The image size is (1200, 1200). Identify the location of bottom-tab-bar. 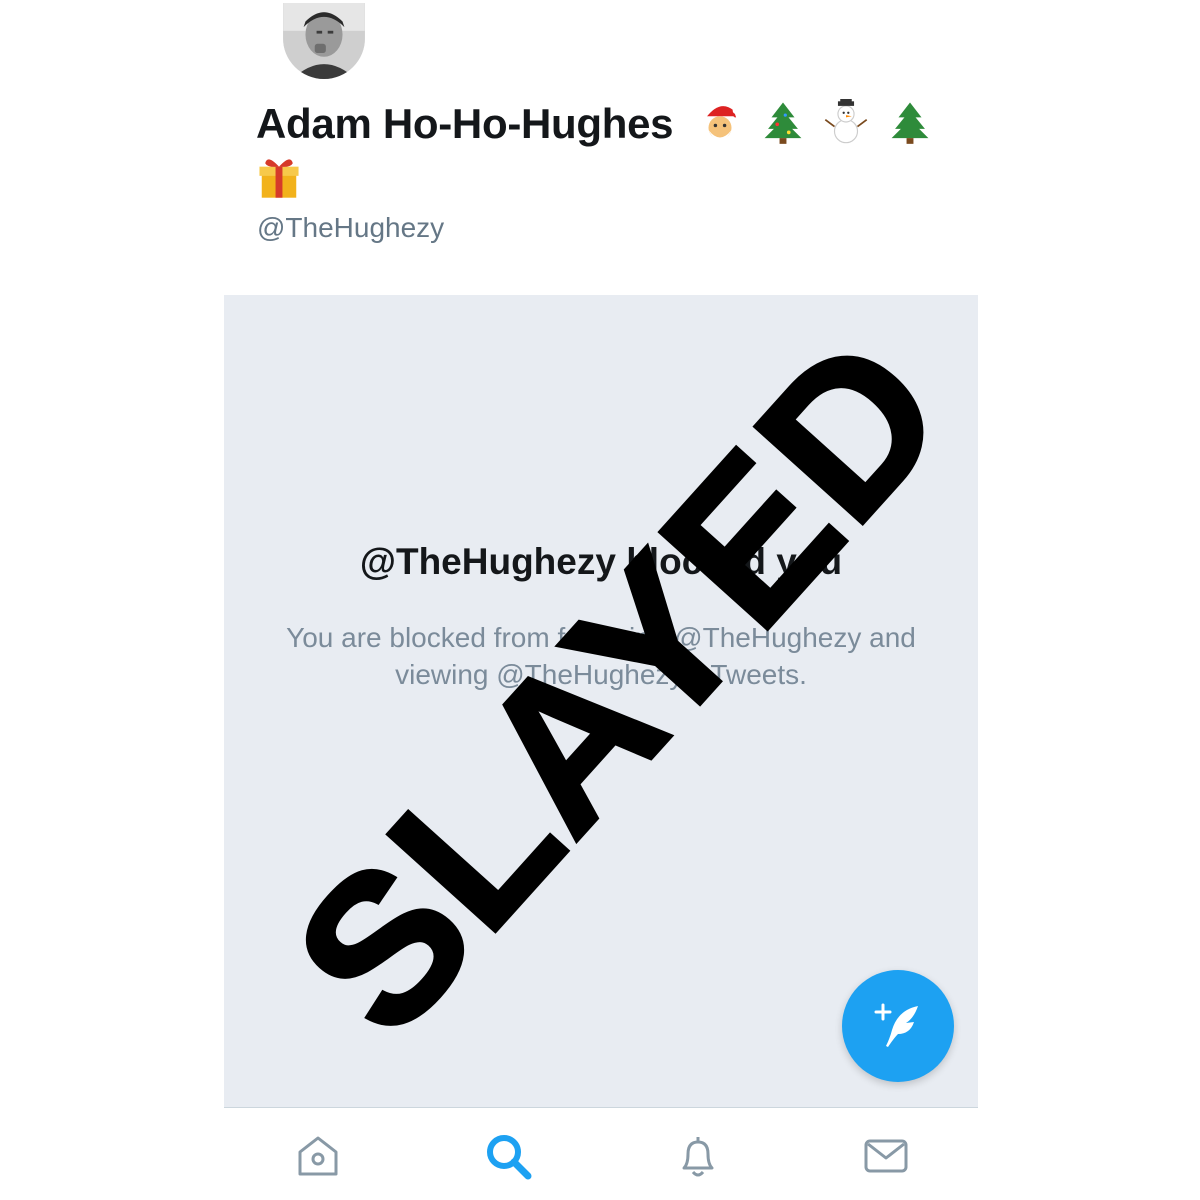
(601, 1154).